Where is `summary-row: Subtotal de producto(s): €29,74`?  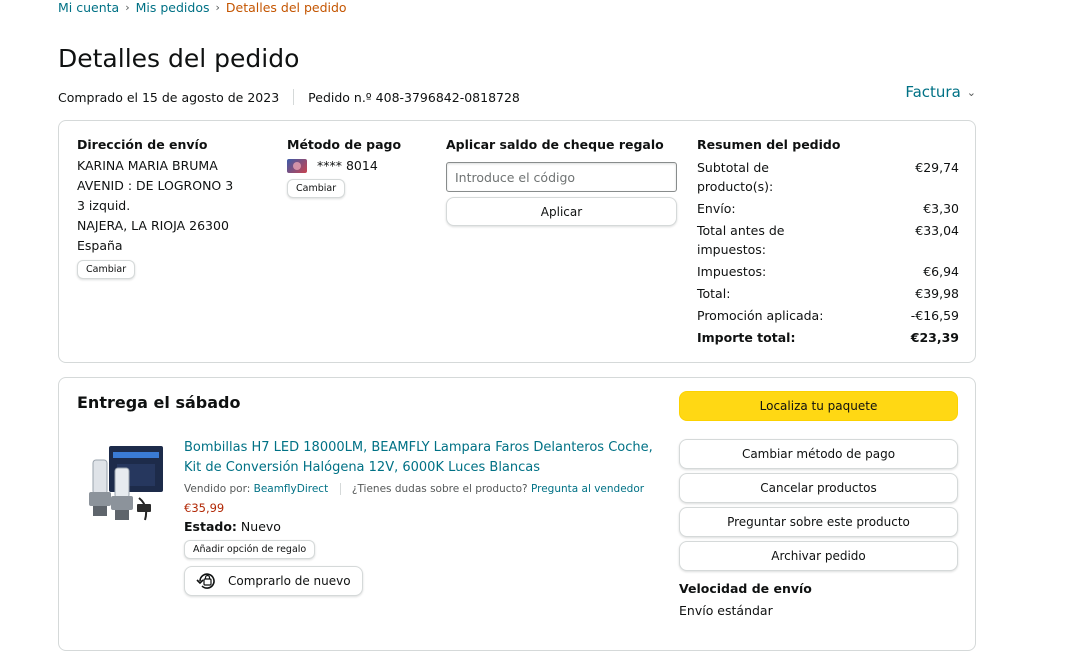 summary-row: Subtotal de producto(s): €29,74 is located at coordinates (828, 177).